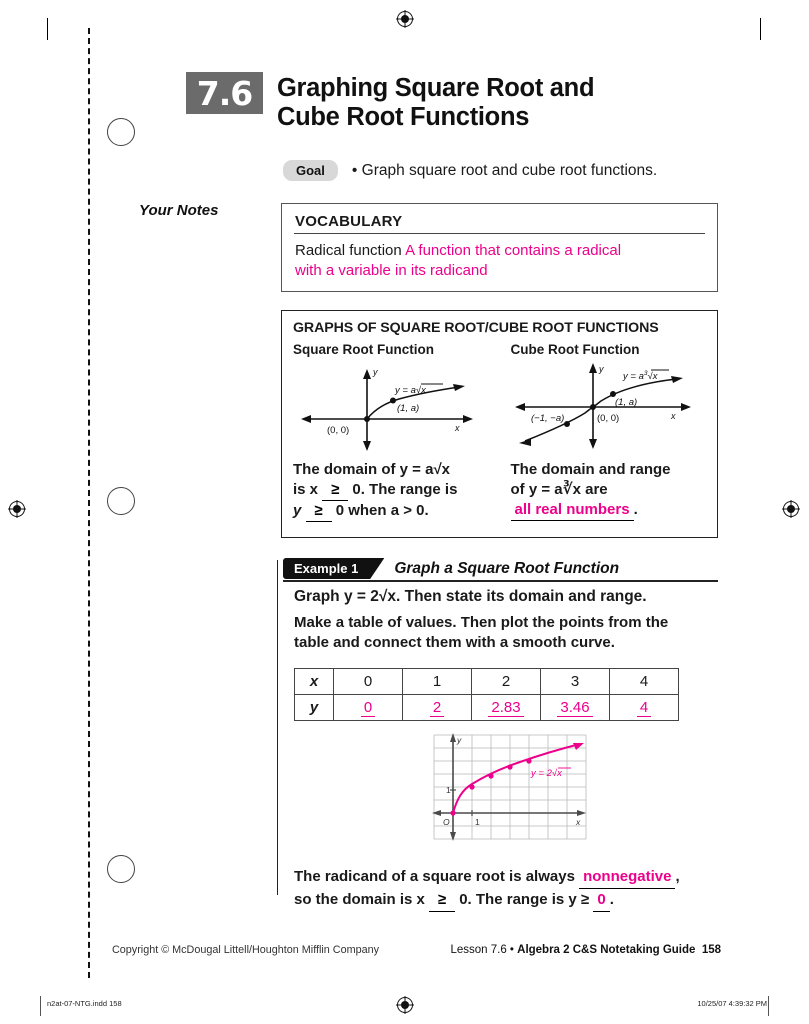 The image size is (809, 1024). Describe the element at coordinates (297, 510) in the screenshot. I see `sr-caption-4: y` at that location.